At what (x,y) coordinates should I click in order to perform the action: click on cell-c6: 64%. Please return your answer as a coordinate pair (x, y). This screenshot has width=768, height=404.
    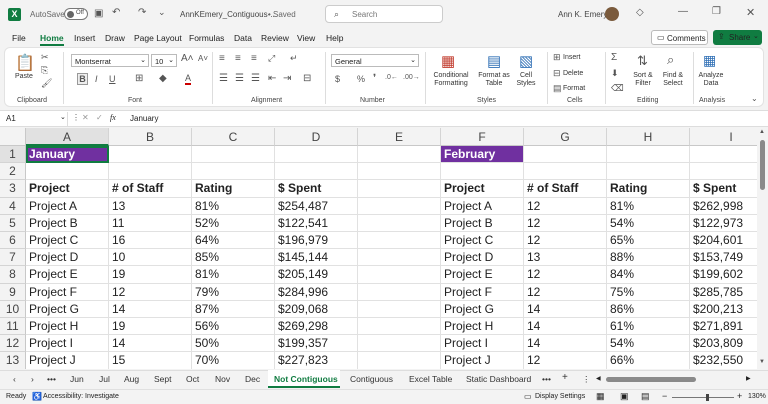
    Looking at the image, I should click on (233, 241).